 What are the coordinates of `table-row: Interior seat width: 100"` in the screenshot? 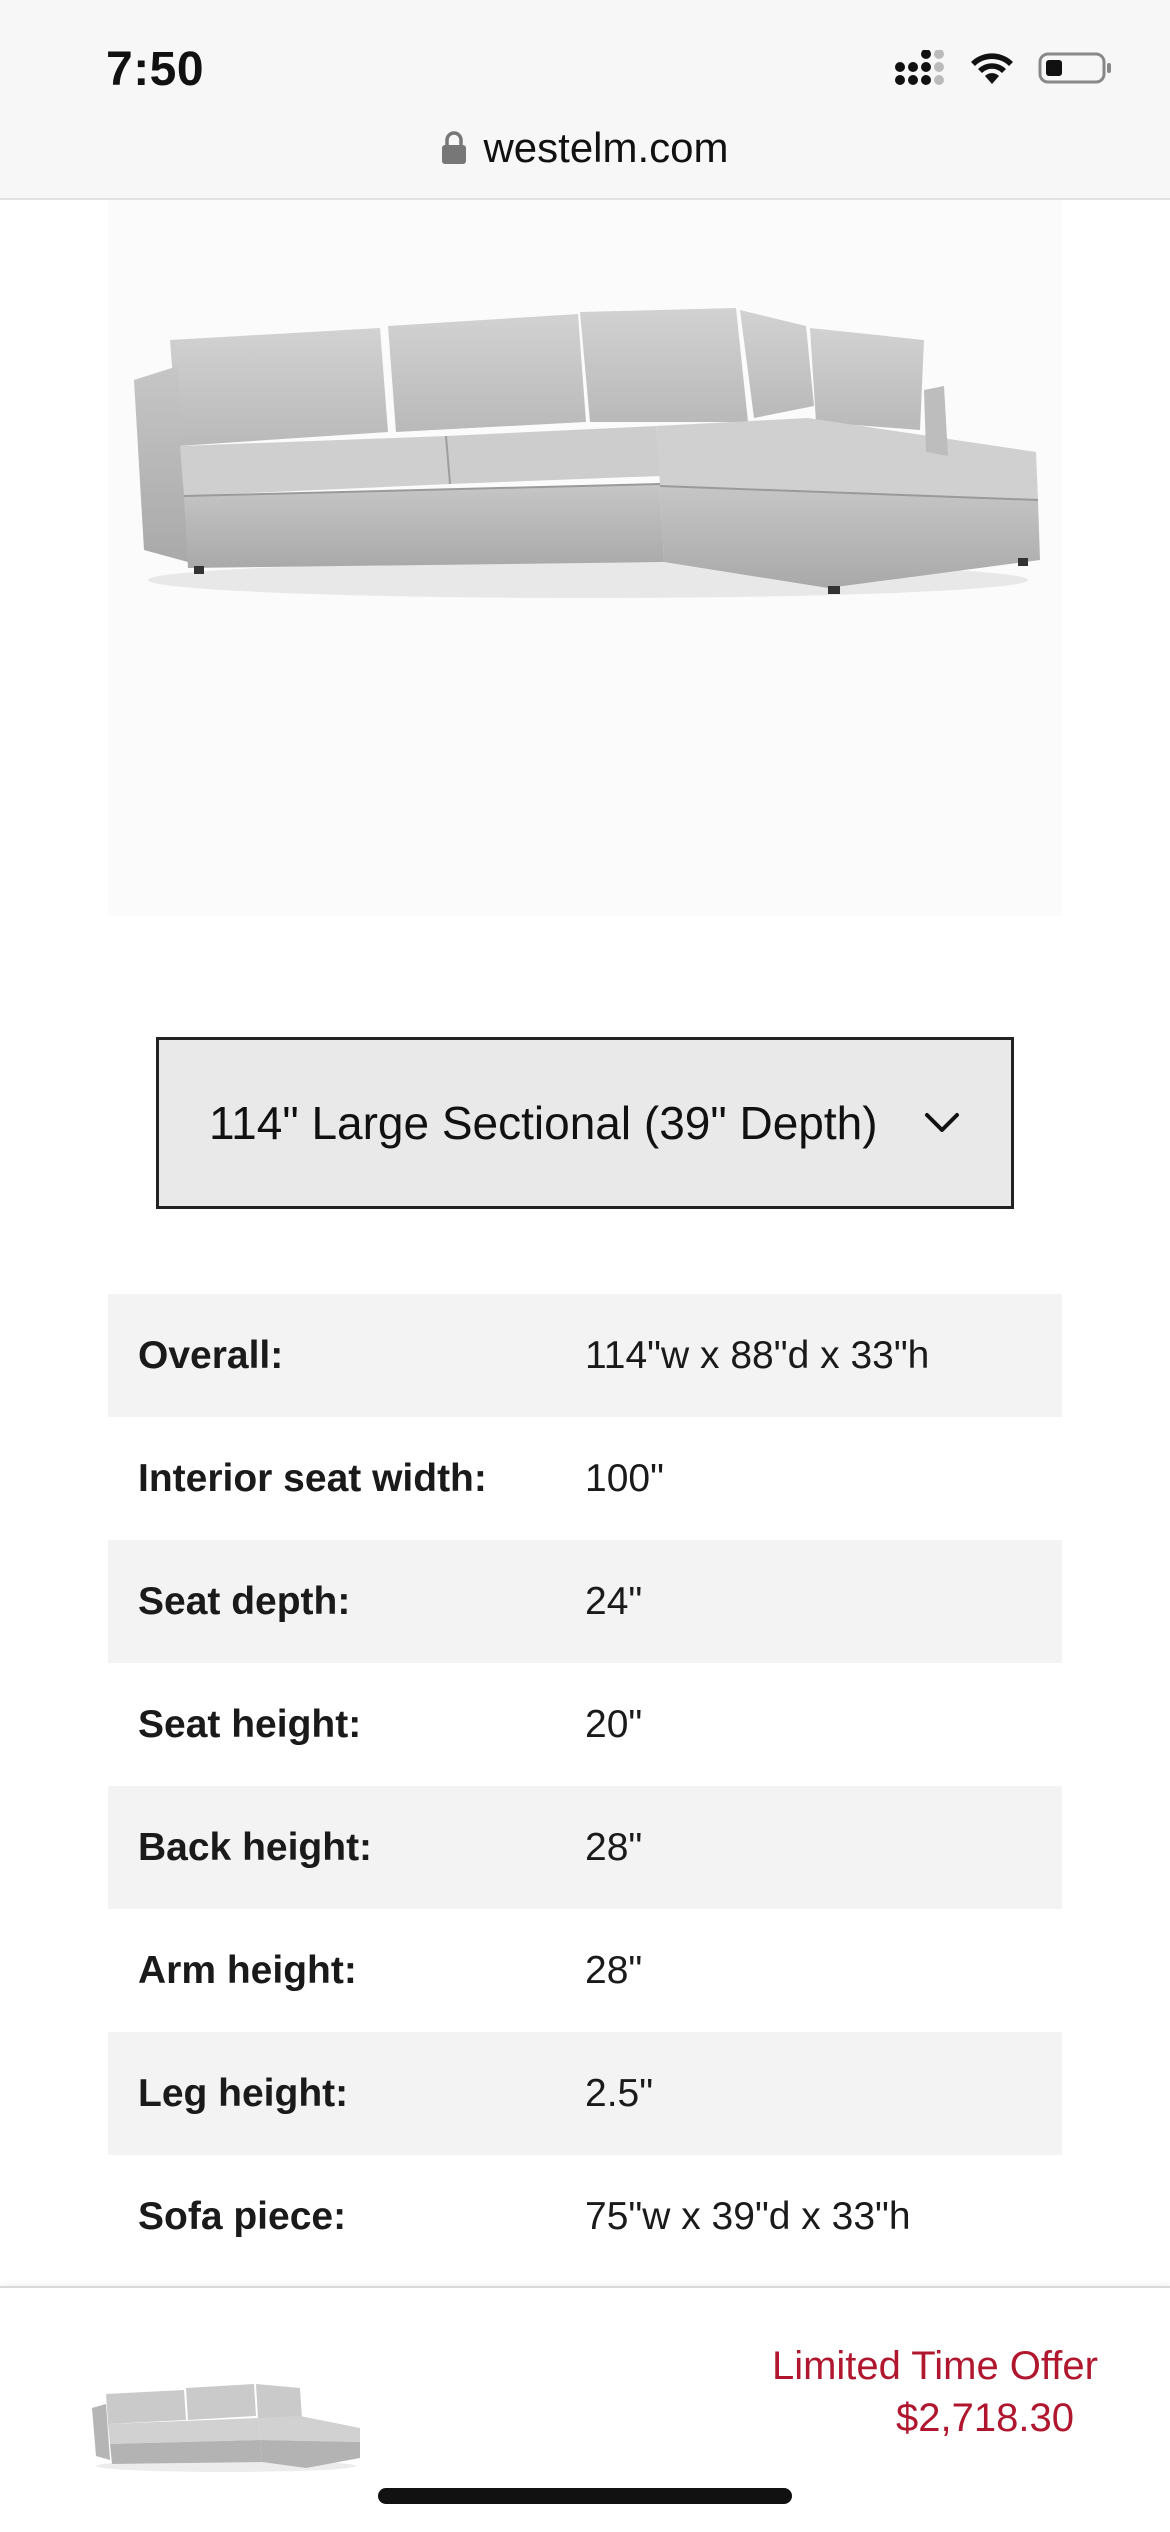 It's located at (585, 1478).